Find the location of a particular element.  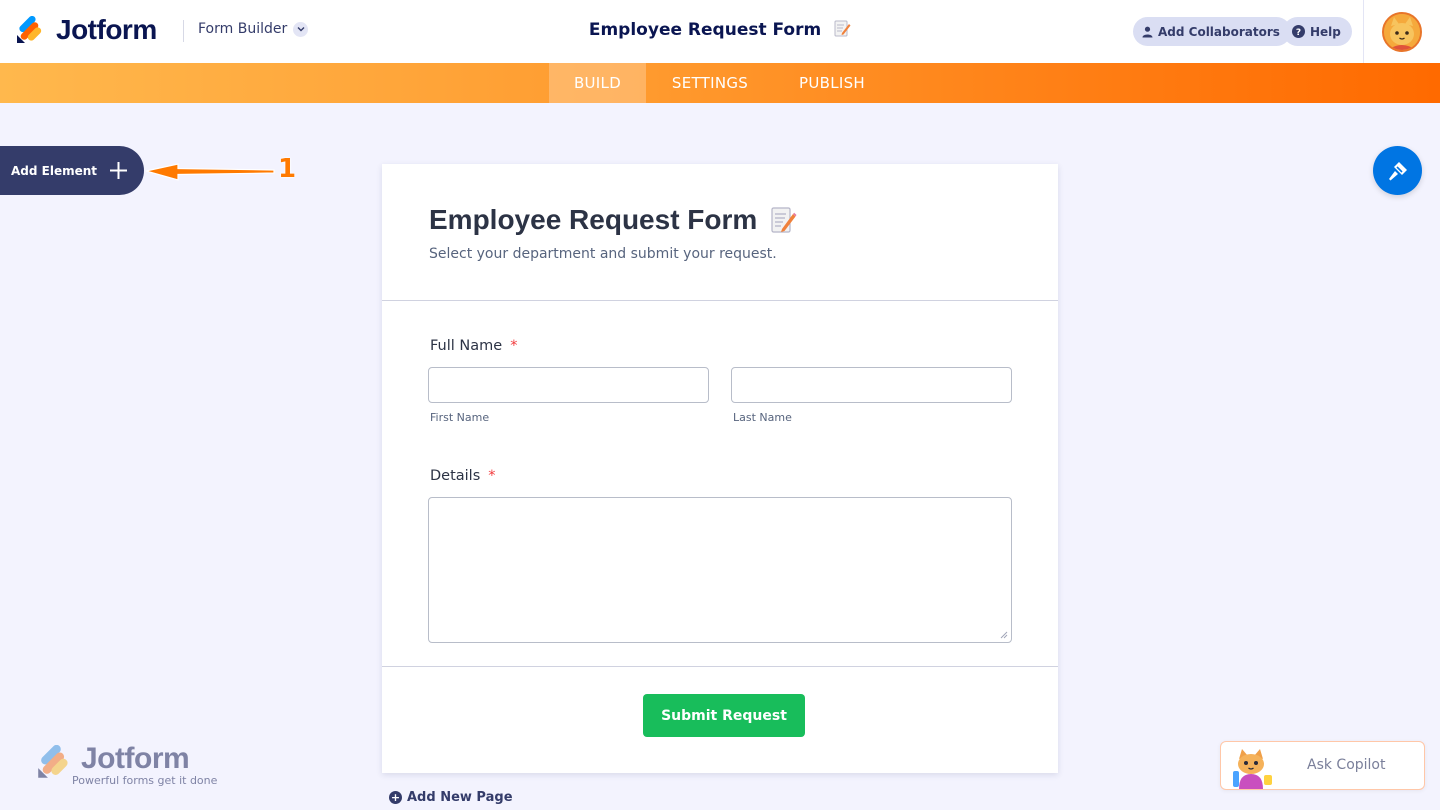

full-name-label: Full Name is located at coordinates (466, 346).